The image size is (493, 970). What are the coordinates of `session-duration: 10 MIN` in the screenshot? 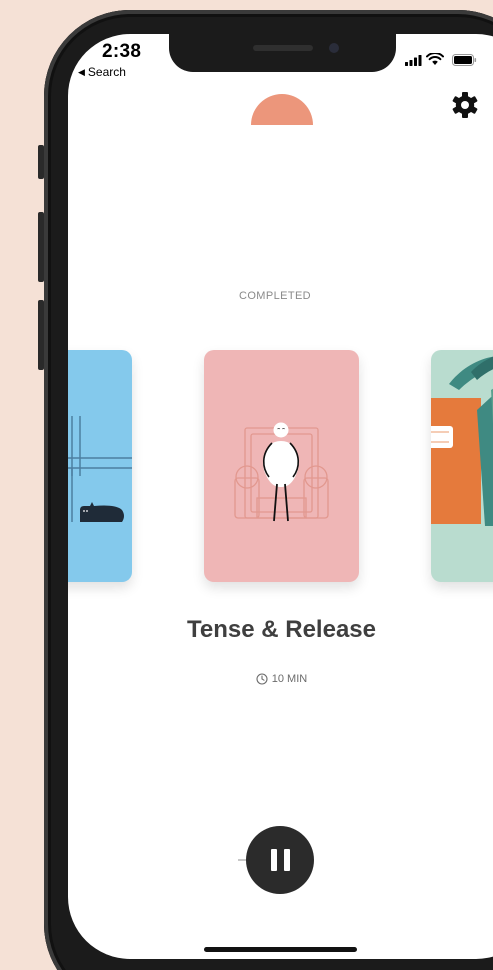 It's located at (280, 679).